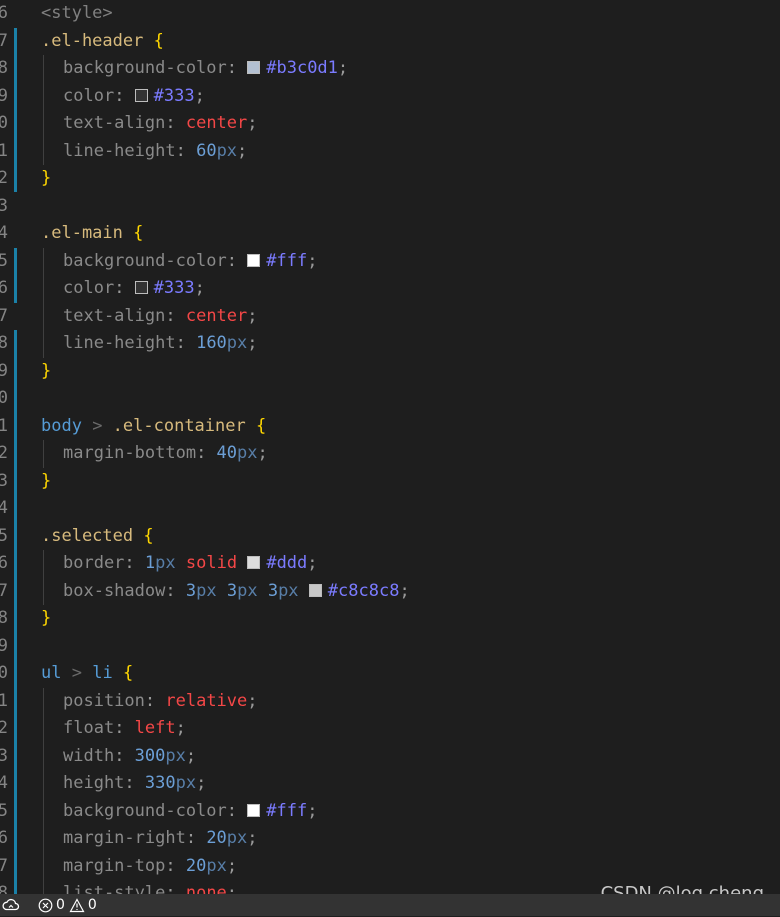  I want to click on code-line: width: 300px;, so click(129, 757).